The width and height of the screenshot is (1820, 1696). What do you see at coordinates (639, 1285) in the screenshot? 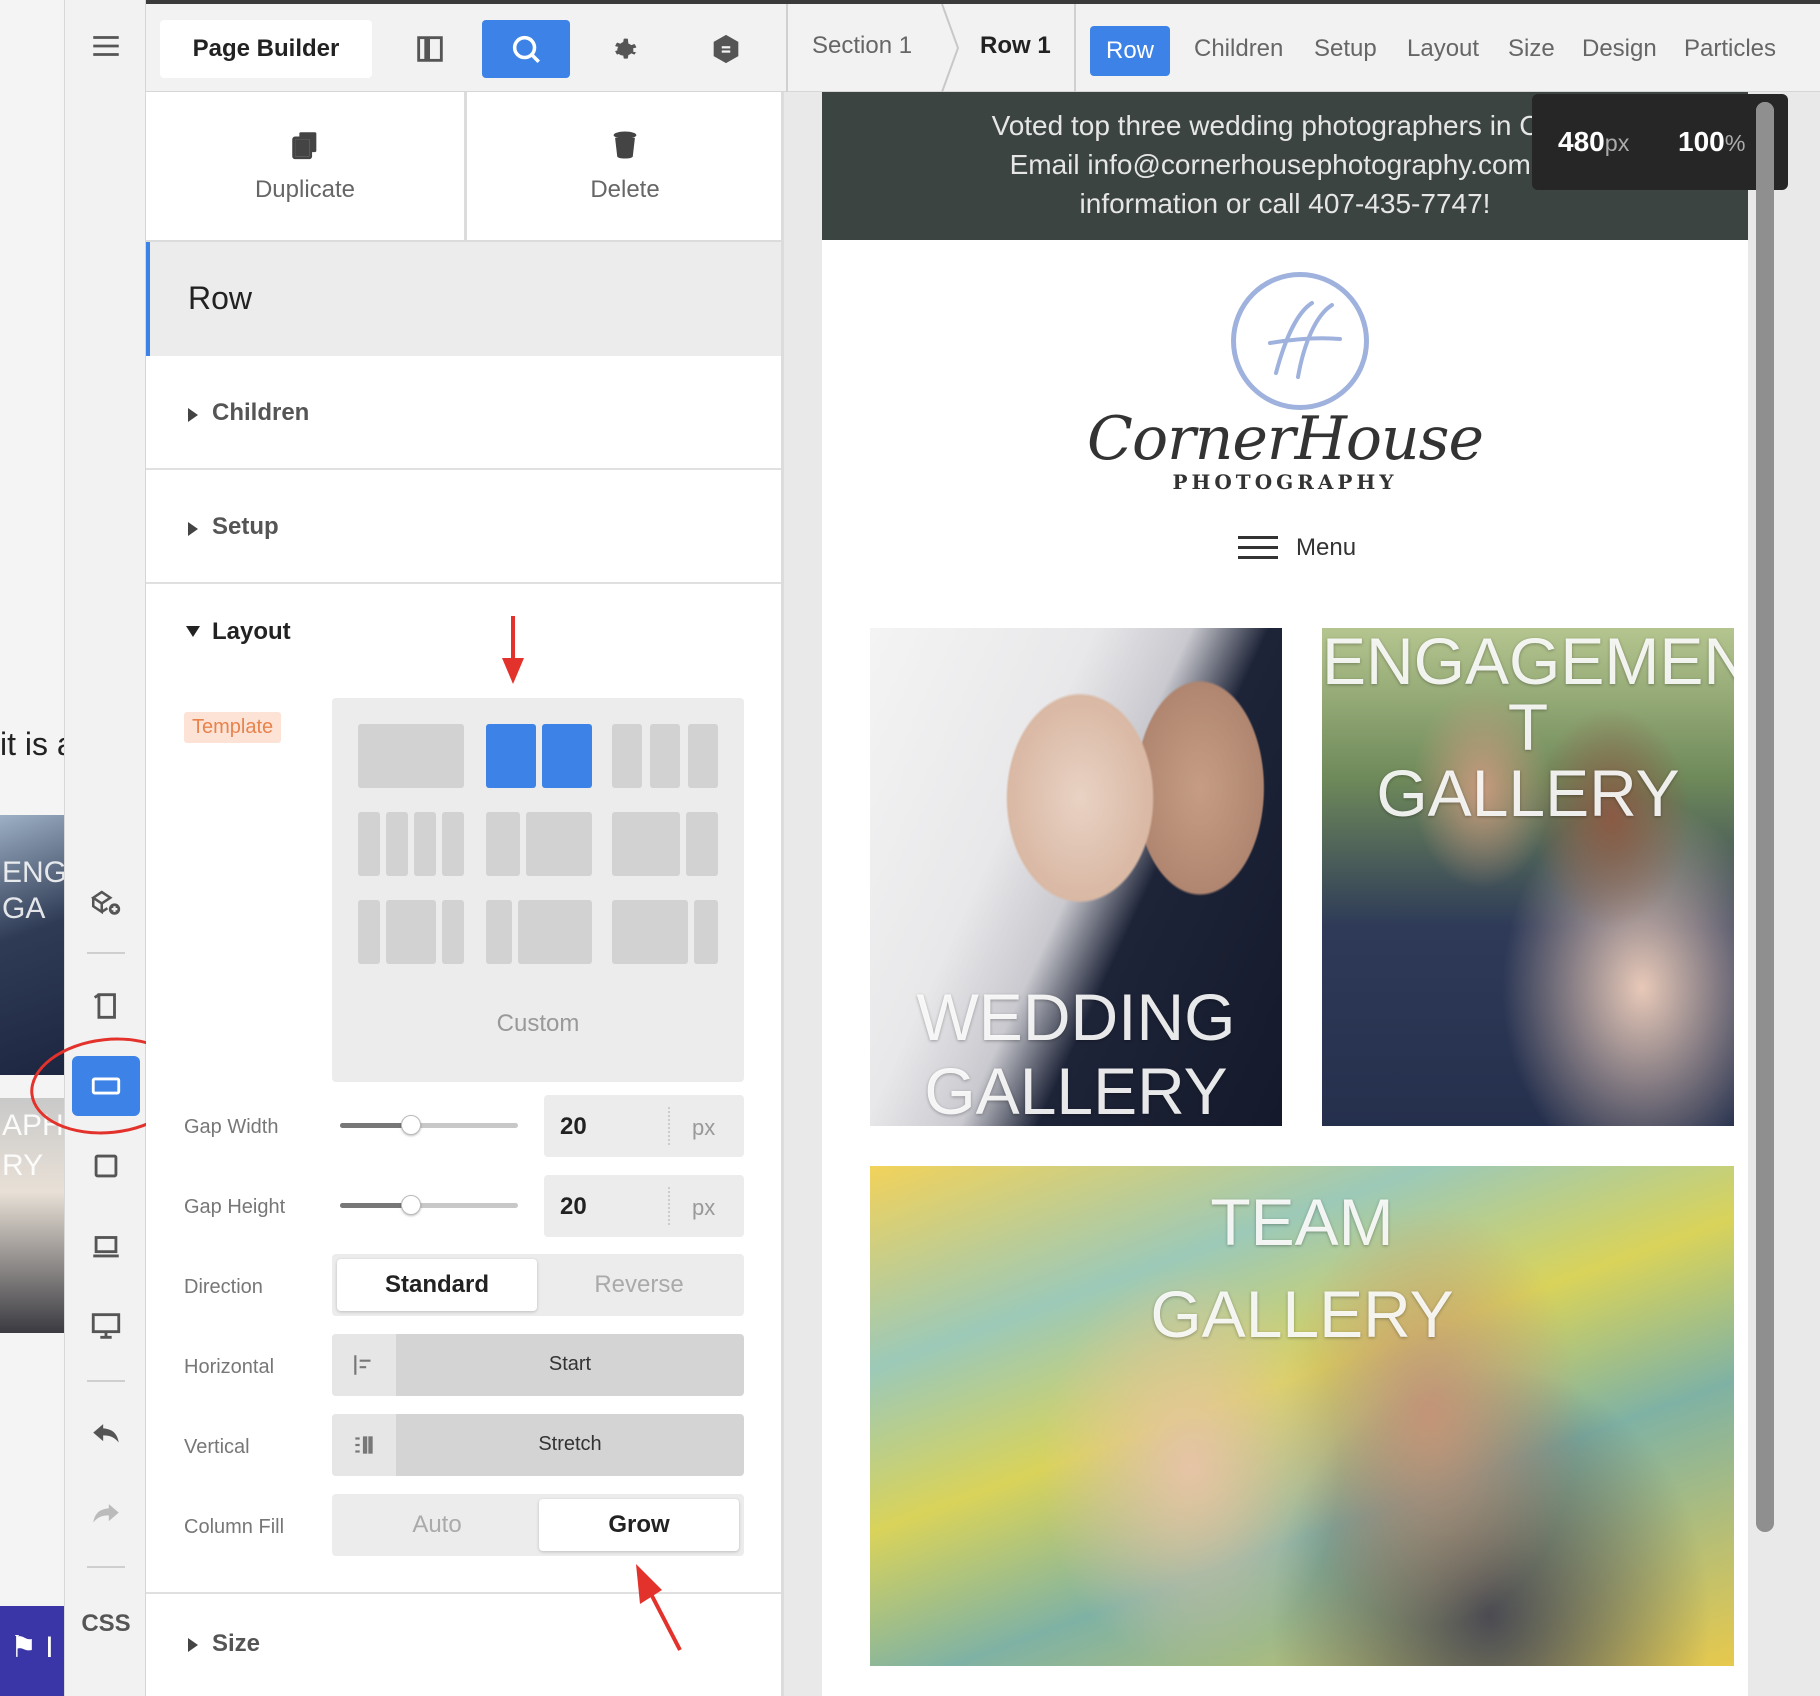
I see `direction-reverse-option: Reverse` at bounding box center [639, 1285].